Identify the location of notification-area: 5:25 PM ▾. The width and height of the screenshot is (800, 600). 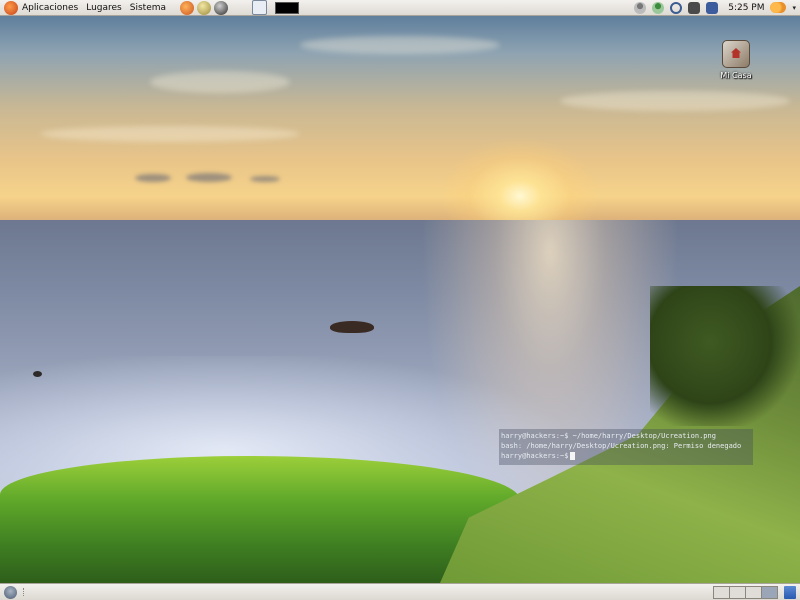
(717, 7).